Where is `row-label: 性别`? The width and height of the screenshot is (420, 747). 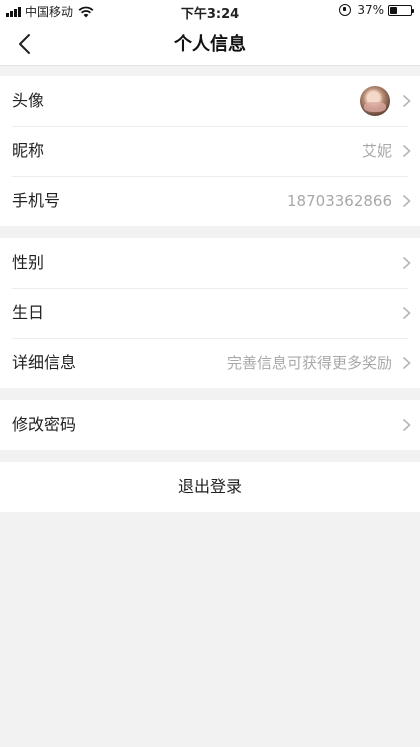
row-label: 性别 is located at coordinates (28, 262).